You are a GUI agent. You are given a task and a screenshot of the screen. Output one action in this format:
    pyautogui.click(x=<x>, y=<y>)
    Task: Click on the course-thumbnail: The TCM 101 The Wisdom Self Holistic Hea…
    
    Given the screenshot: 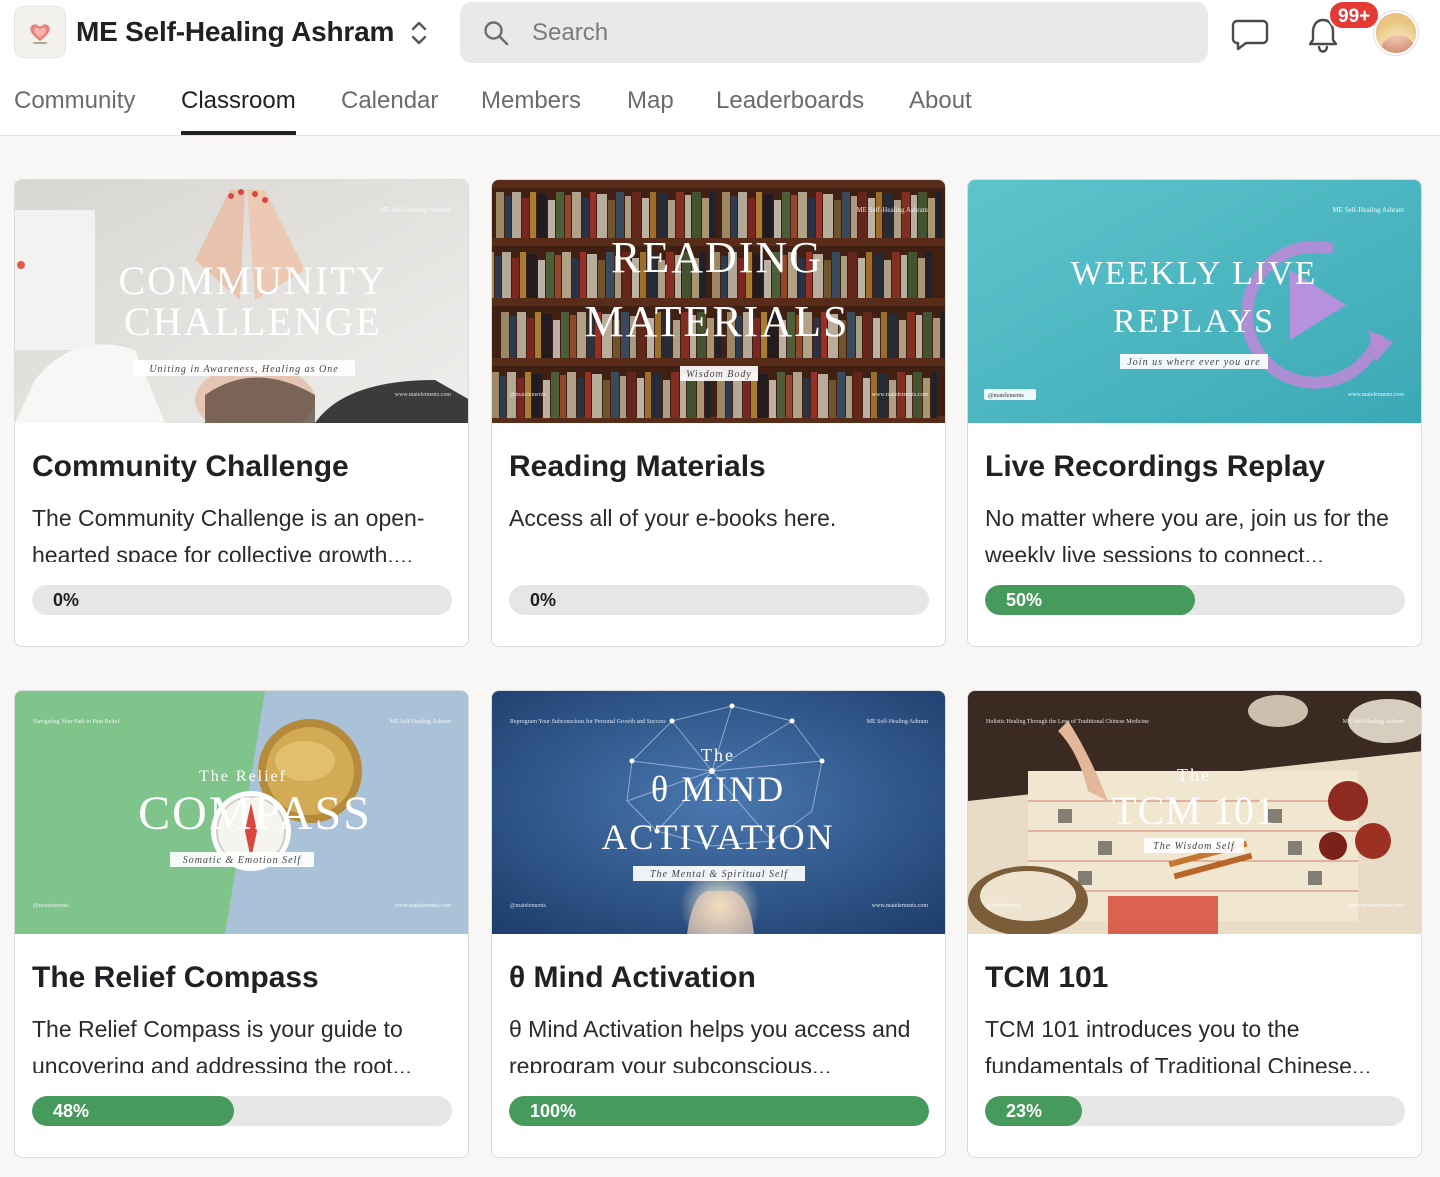 What is the action you would take?
    pyautogui.click(x=1194, y=812)
    